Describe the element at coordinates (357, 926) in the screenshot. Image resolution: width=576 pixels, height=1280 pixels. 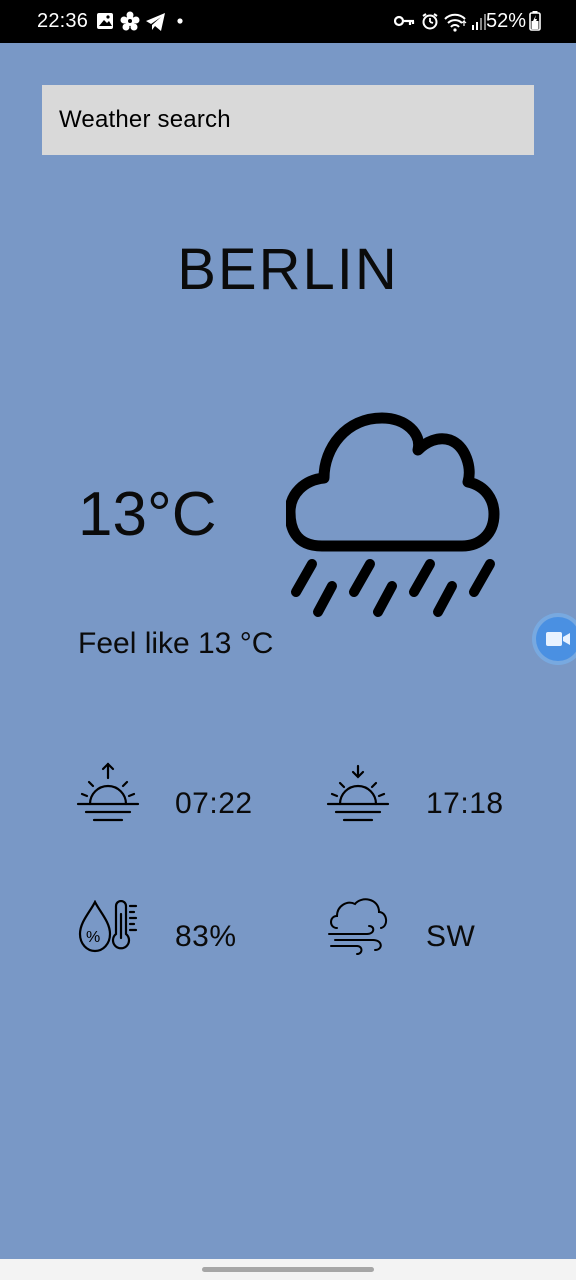
I see `wind-cloud-icon` at that location.